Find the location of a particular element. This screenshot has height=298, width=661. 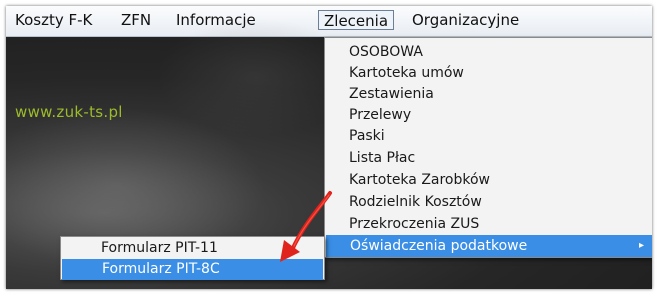

menu-zfn: ZFN is located at coordinates (136, 20).